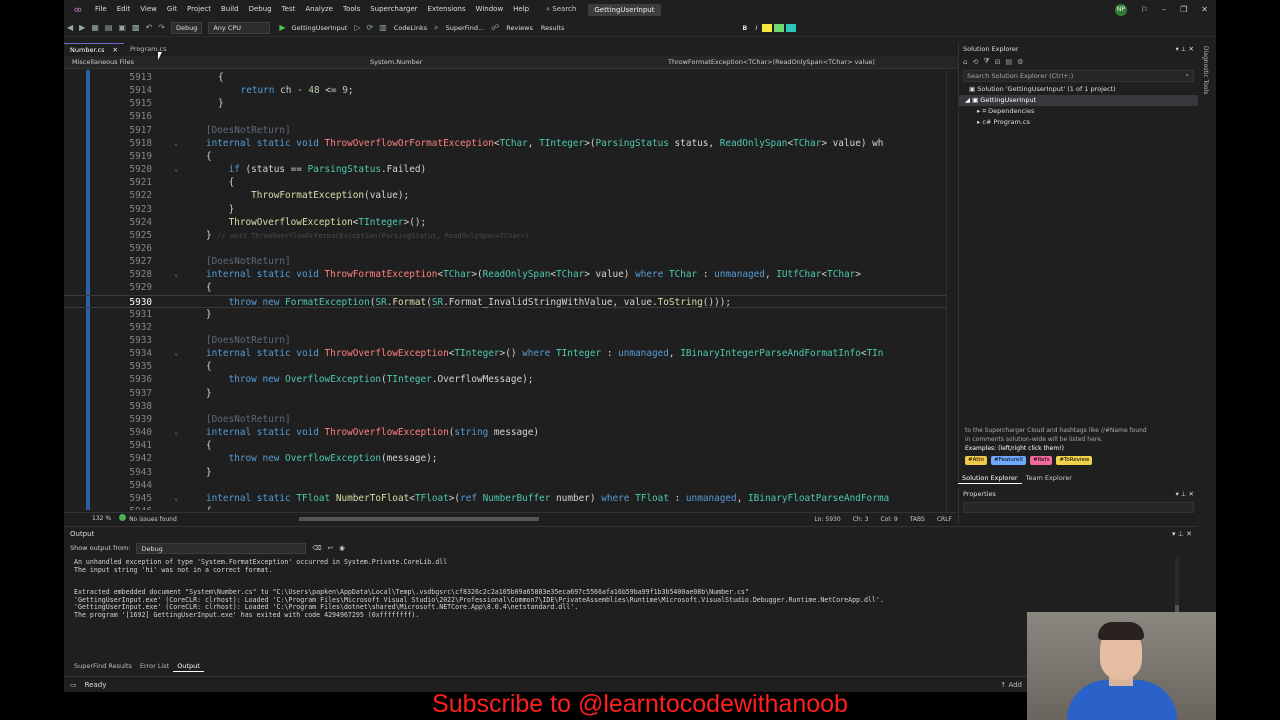 The width and height of the screenshot is (1280, 720). Describe the element at coordinates (103, 666) in the screenshot. I see `tab-superfind-results: SuperFind Results` at that location.